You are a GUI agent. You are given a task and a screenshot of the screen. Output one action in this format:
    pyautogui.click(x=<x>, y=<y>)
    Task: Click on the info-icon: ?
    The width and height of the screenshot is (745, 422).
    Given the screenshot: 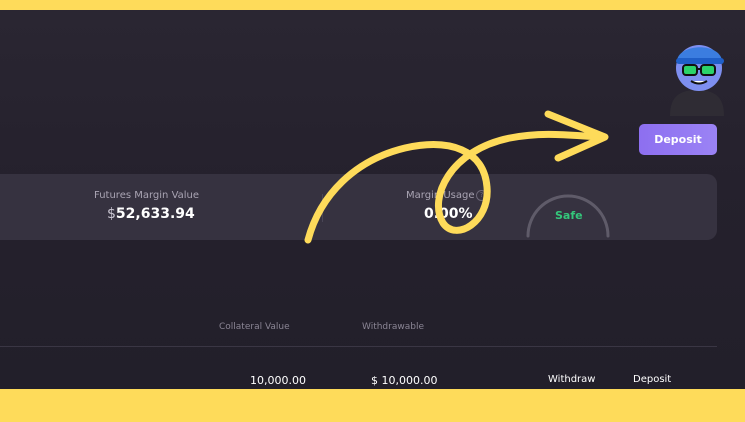 What is the action you would take?
    pyautogui.click(x=481, y=195)
    